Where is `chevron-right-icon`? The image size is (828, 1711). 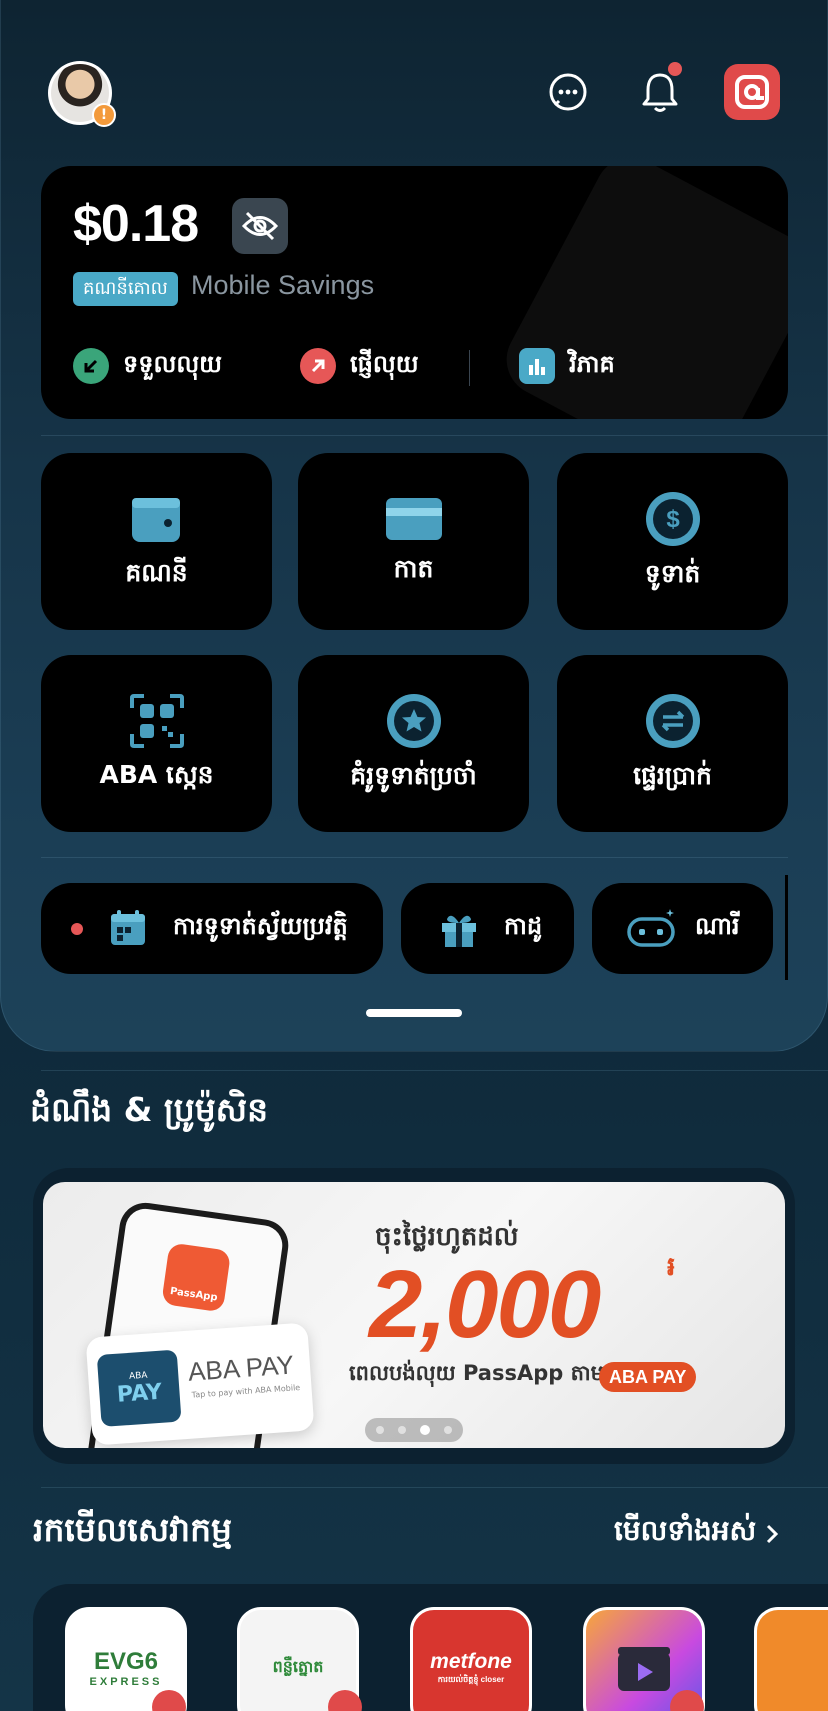 chevron-right-icon is located at coordinates (773, 1533).